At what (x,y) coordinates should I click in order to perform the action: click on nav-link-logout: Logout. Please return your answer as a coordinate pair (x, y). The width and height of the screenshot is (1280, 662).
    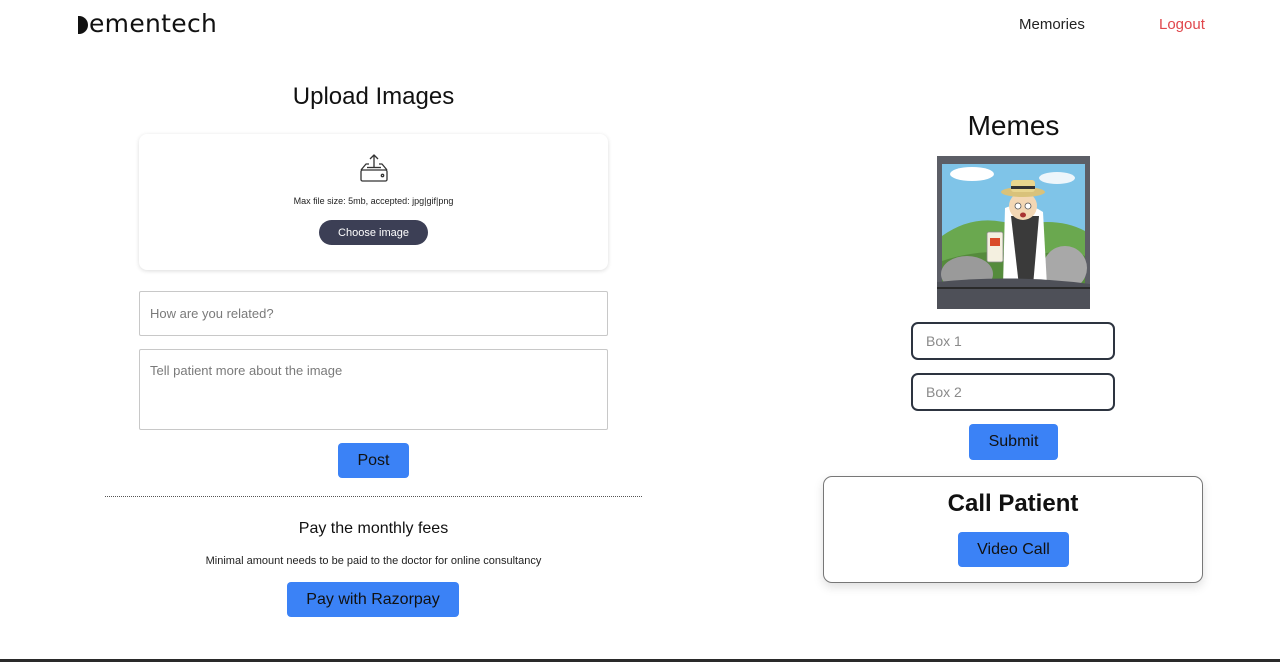
    Looking at the image, I should click on (1182, 24).